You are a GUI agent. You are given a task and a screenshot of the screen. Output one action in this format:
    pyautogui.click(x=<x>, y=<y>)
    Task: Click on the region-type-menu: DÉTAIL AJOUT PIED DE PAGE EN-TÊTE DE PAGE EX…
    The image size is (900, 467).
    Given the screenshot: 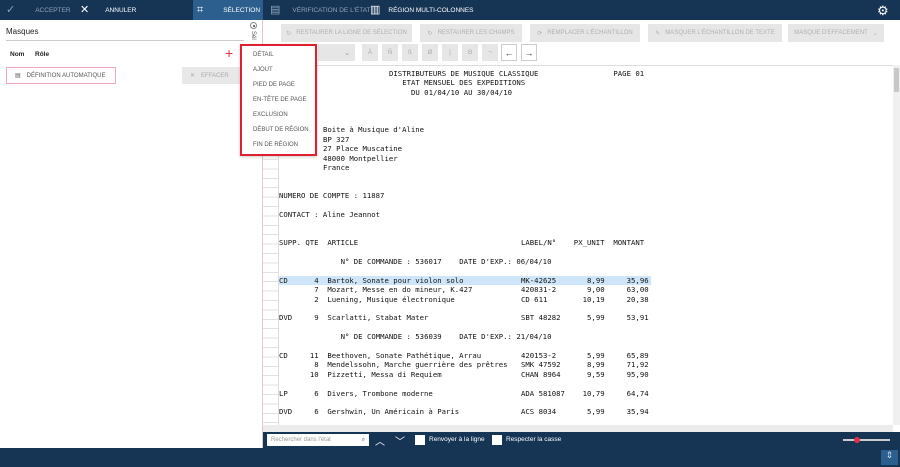 What is the action you would take?
    pyautogui.click(x=278, y=100)
    